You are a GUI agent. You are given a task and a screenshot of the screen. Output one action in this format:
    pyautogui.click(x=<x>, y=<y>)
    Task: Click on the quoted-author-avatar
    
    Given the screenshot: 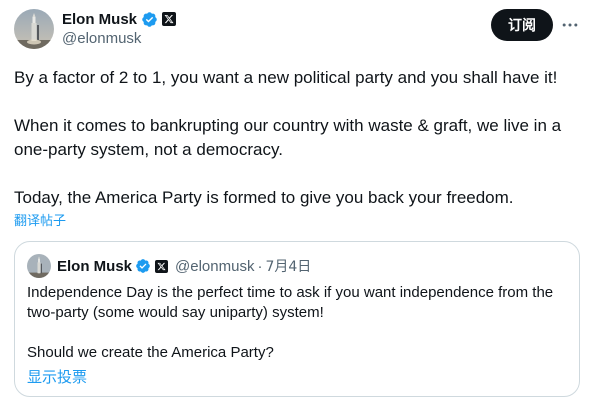 What is the action you would take?
    pyautogui.click(x=39, y=266)
    